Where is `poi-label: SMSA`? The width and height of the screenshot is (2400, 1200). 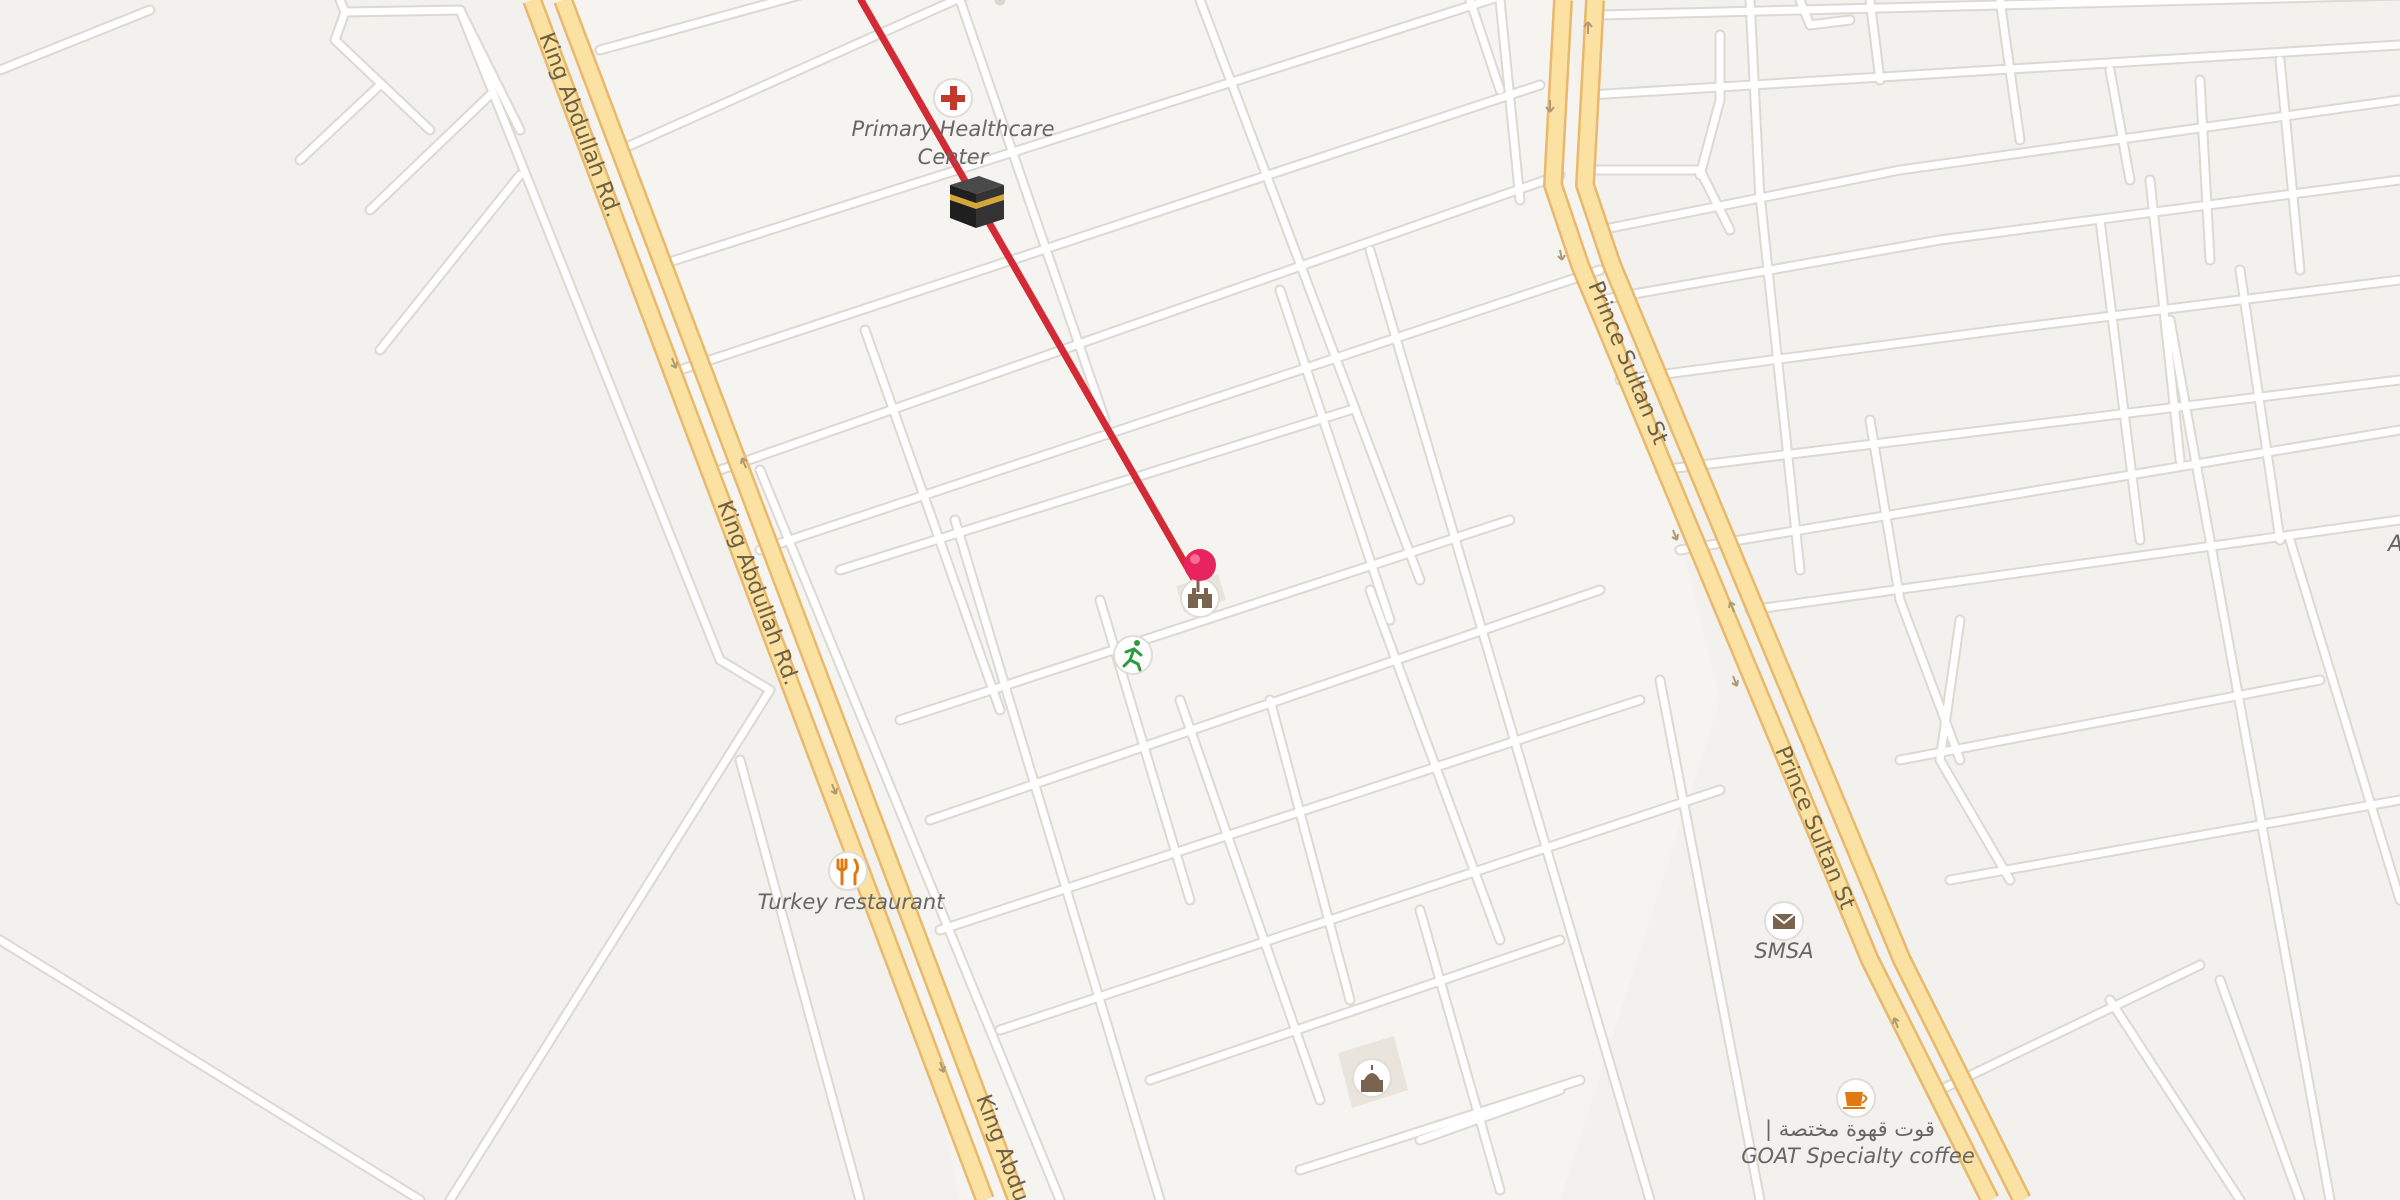 poi-label: SMSA is located at coordinates (1783, 951).